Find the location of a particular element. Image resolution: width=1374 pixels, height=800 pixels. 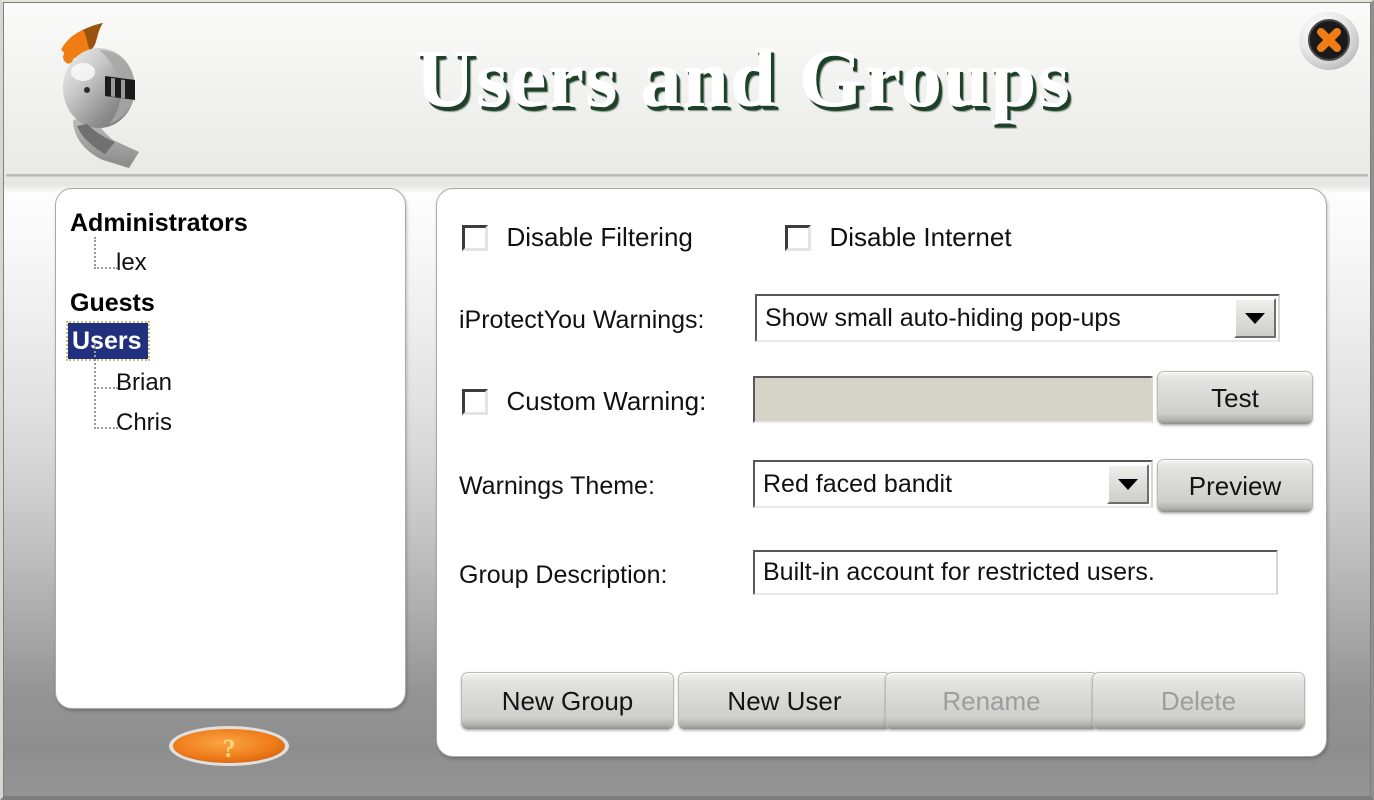

rename-button: Rename is located at coordinates (991, 701).